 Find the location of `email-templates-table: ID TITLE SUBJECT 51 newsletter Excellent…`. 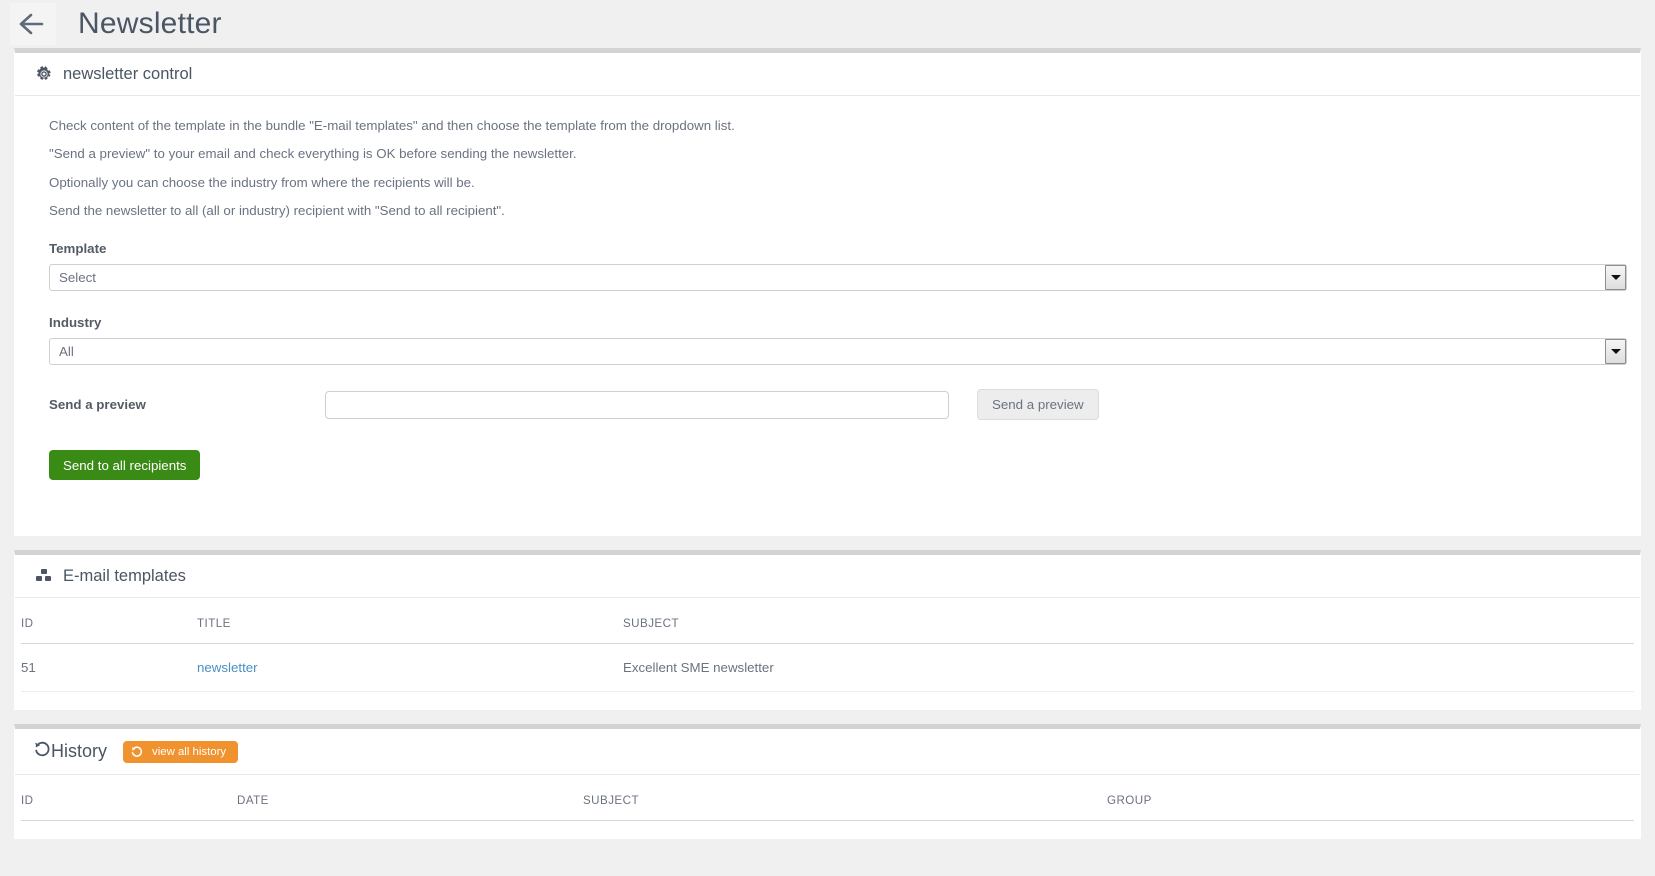

email-templates-table: ID TITLE SUBJECT 51 newsletter Excellent… is located at coordinates (827, 645).